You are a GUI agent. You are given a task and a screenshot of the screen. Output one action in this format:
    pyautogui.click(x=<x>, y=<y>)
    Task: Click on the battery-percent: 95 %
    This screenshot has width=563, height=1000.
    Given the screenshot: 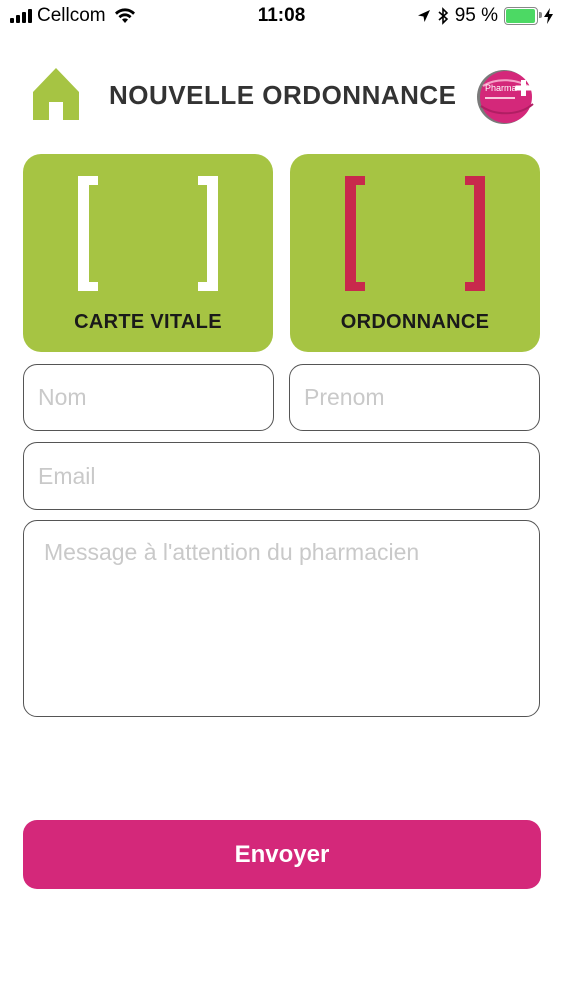 What is the action you would take?
    pyautogui.click(x=476, y=15)
    